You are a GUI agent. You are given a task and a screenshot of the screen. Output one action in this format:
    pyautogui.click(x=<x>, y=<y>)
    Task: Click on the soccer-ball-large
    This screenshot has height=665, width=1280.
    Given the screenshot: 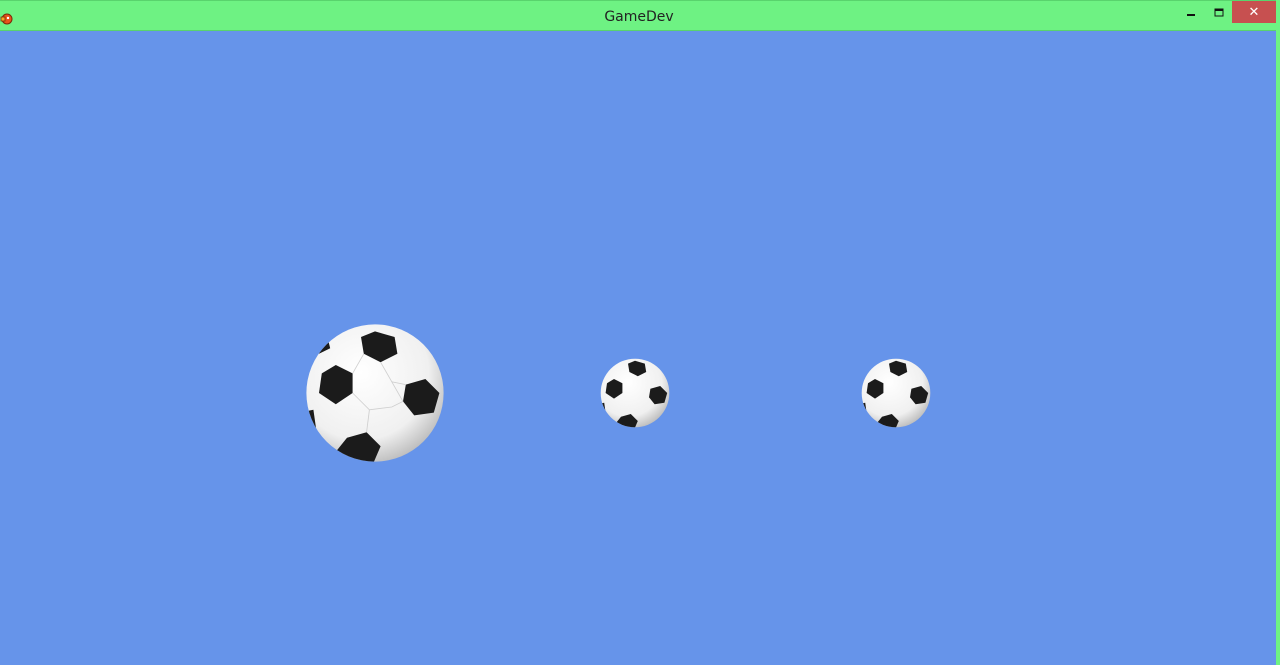 What is the action you would take?
    pyautogui.click(x=375, y=393)
    